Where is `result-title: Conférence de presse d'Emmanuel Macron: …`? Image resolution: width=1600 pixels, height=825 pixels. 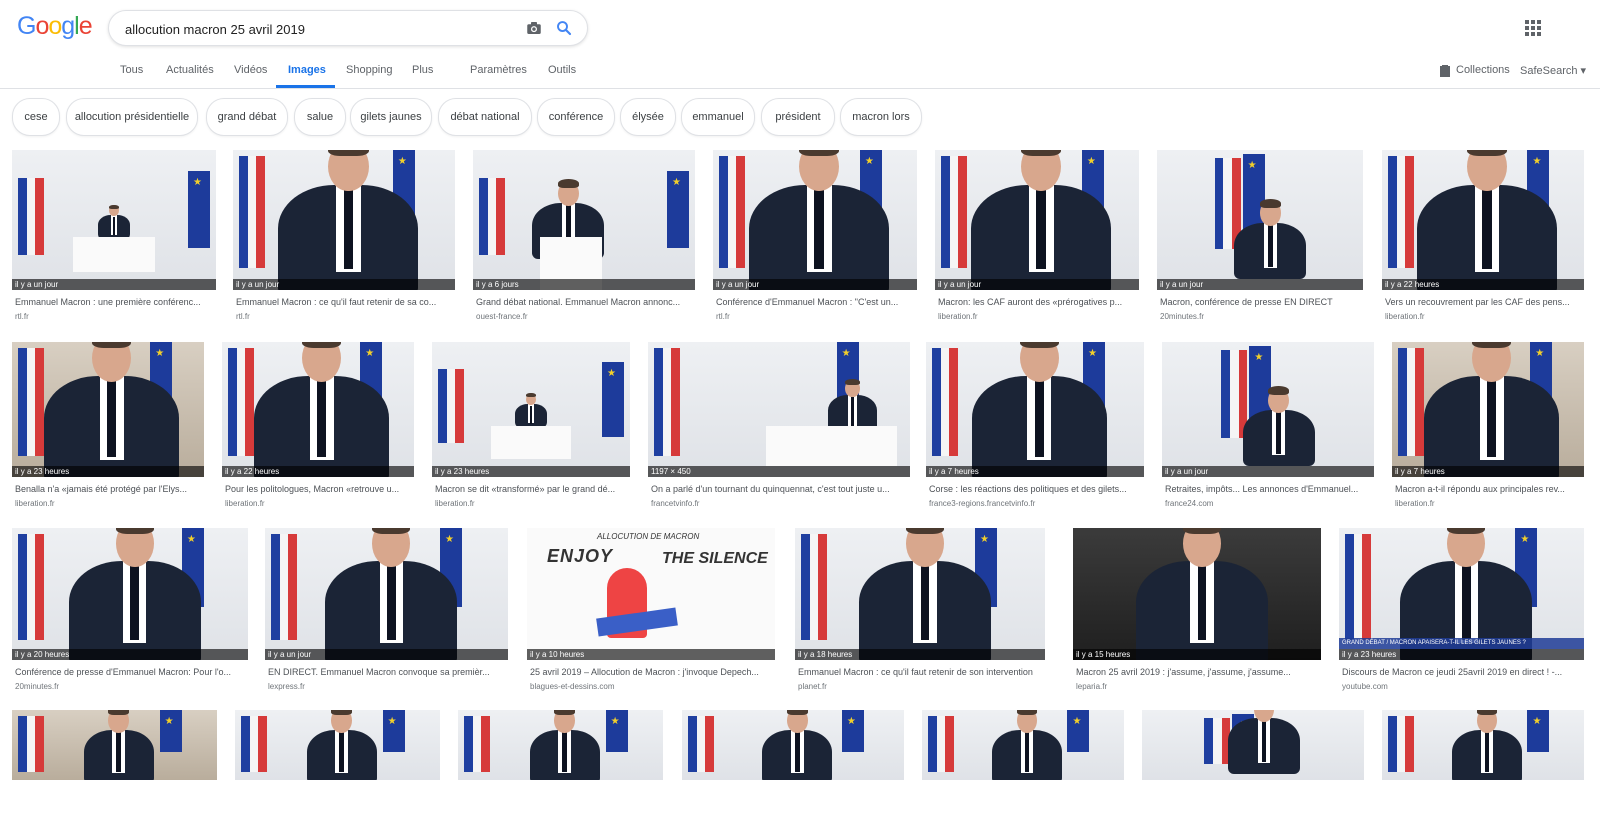
result-title: Conférence de presse d'Emmanuel Macron: … is located at coordinates (130, 672).